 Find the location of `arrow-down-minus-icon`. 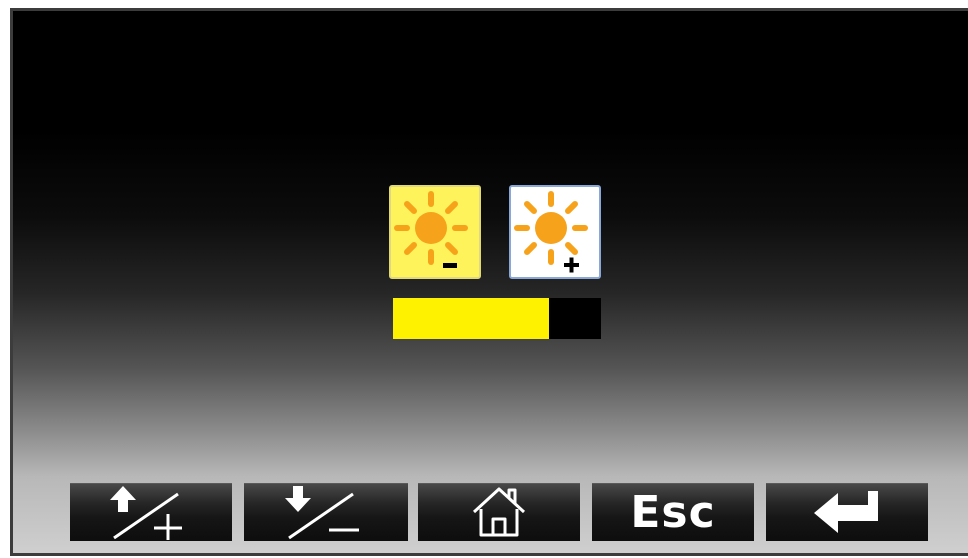

arrow-down-minus-icon is located at coordinates (322, 513).